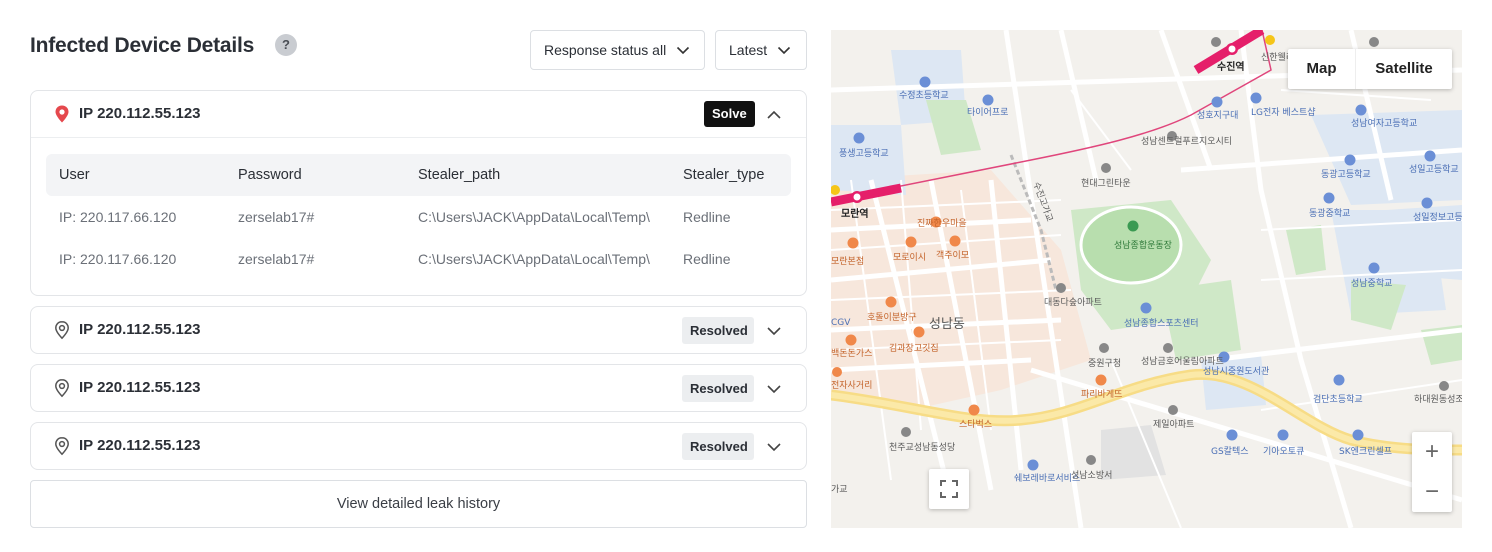  I want to click on map-label: 성남소방서, so click(1092, 476).